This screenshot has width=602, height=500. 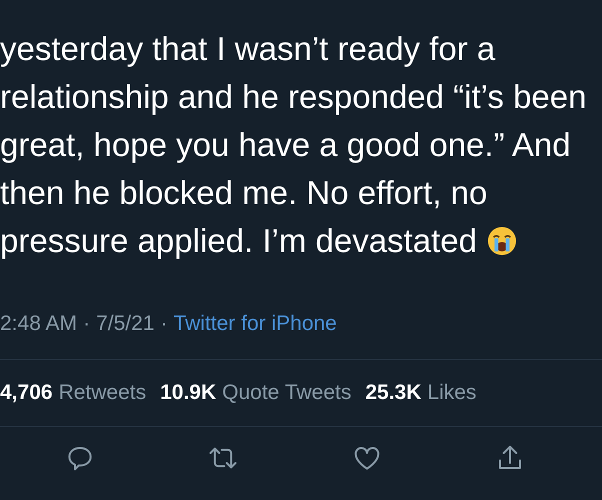 What do you see at coordinates (287, 393) in the screenshot?
I see `stat-label: Quote Tweets` at bounding box center [287, 393].